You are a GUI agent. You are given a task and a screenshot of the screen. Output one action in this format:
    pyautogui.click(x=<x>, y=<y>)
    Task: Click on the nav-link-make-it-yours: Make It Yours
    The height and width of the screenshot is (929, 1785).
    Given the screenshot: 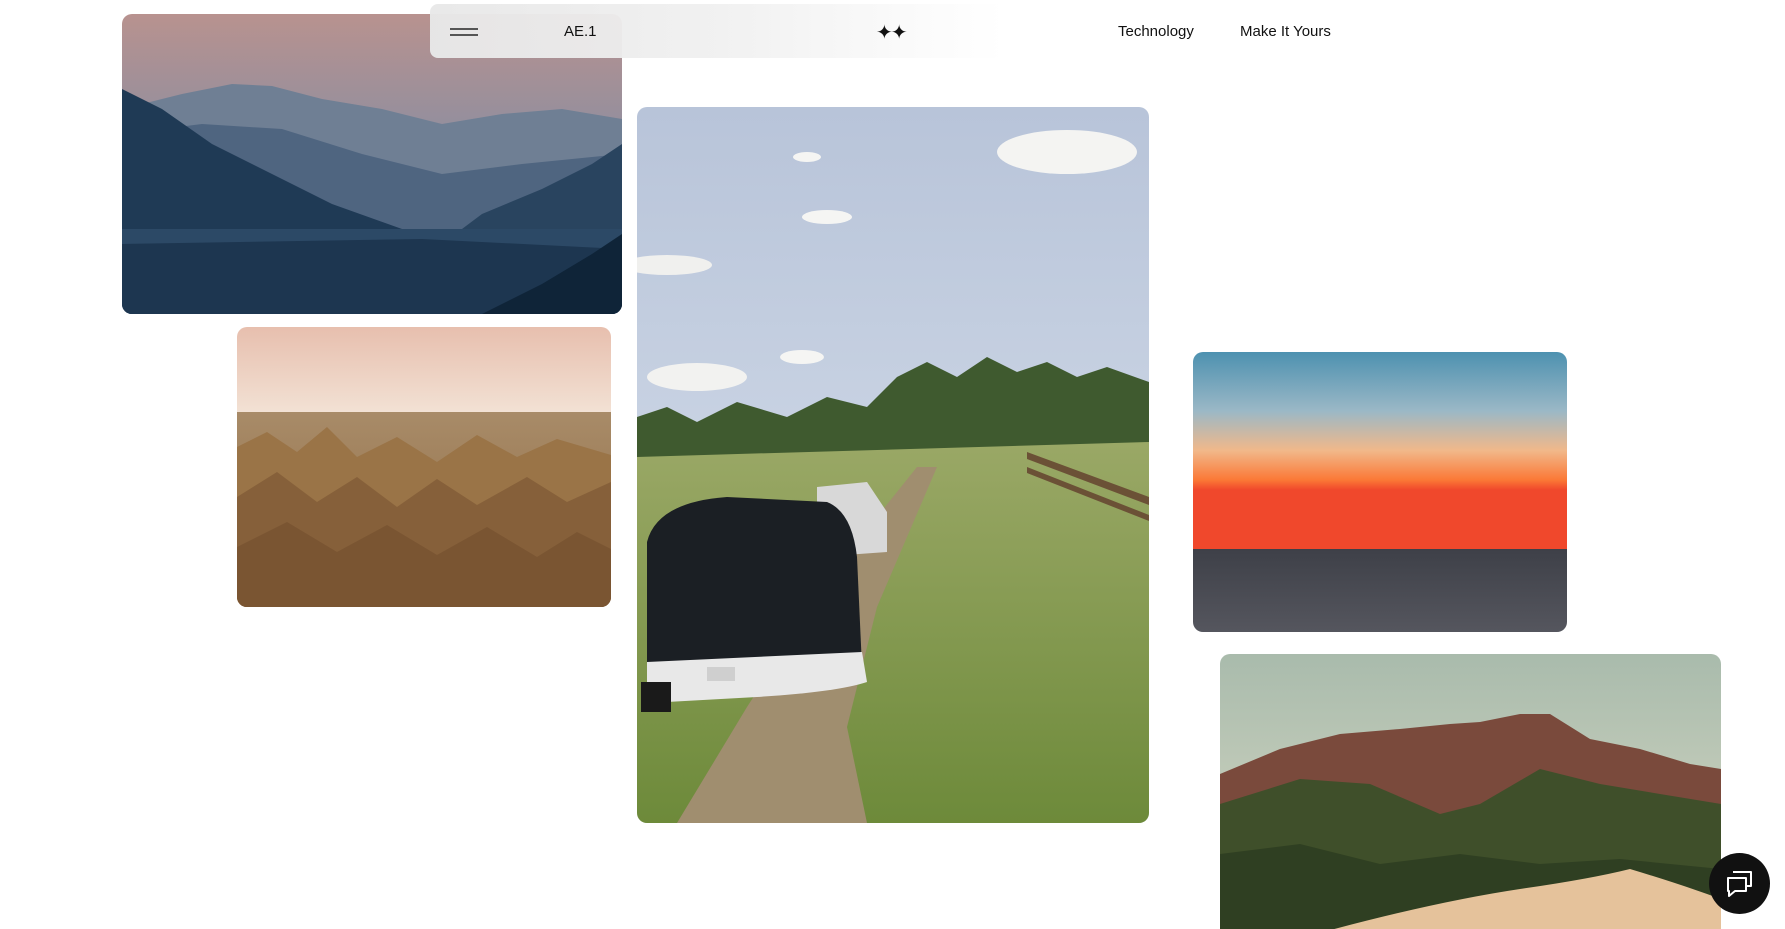 What is the action you would take?
    pyautogui.click(x=1285, y=31)
    